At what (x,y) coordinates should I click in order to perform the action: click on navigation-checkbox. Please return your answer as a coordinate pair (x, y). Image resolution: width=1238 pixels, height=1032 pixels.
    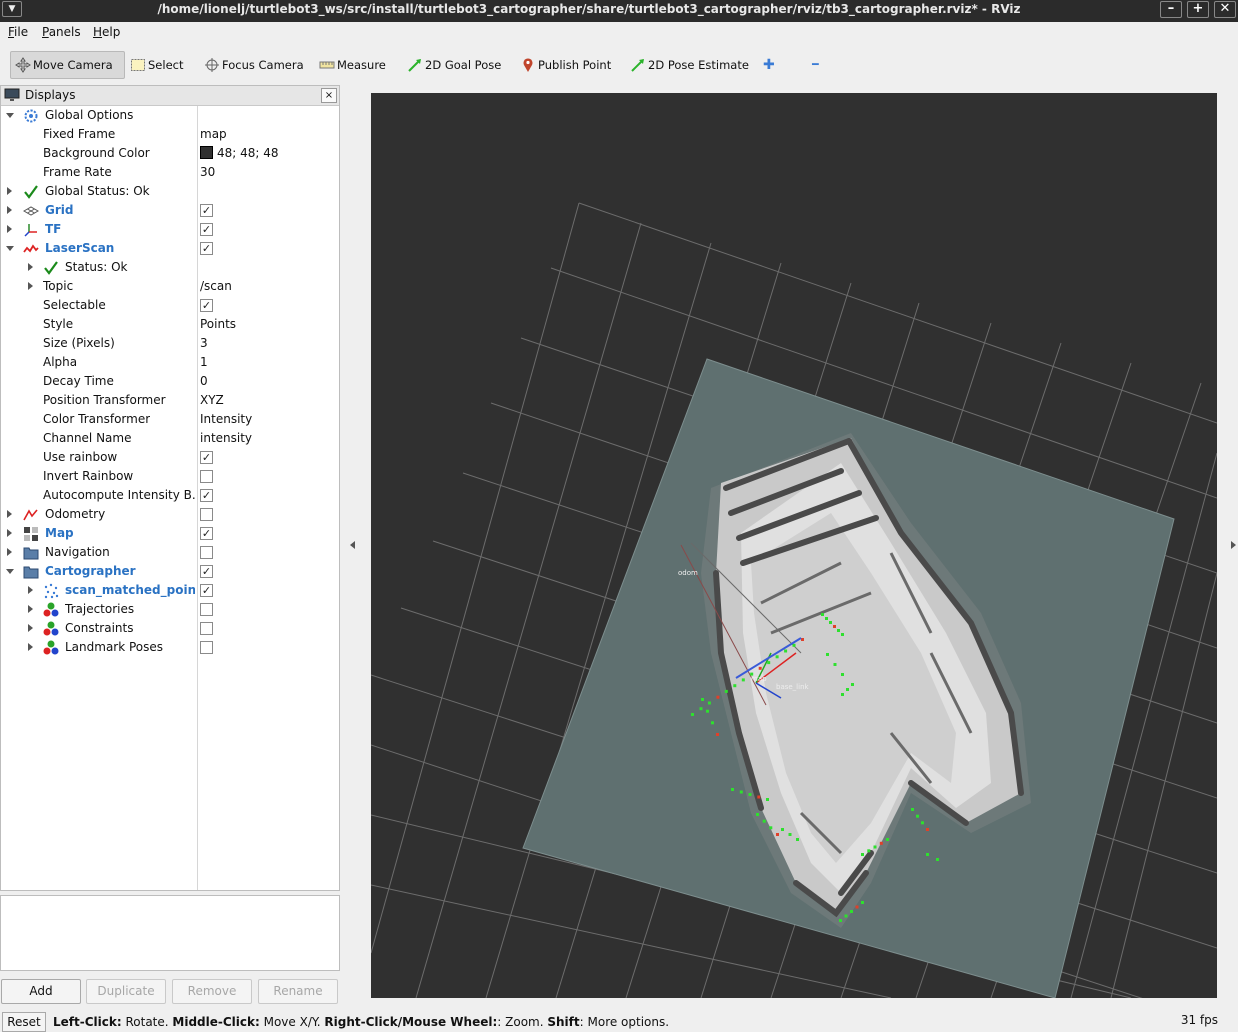
    Looking at the image, I should click on (206, 552).